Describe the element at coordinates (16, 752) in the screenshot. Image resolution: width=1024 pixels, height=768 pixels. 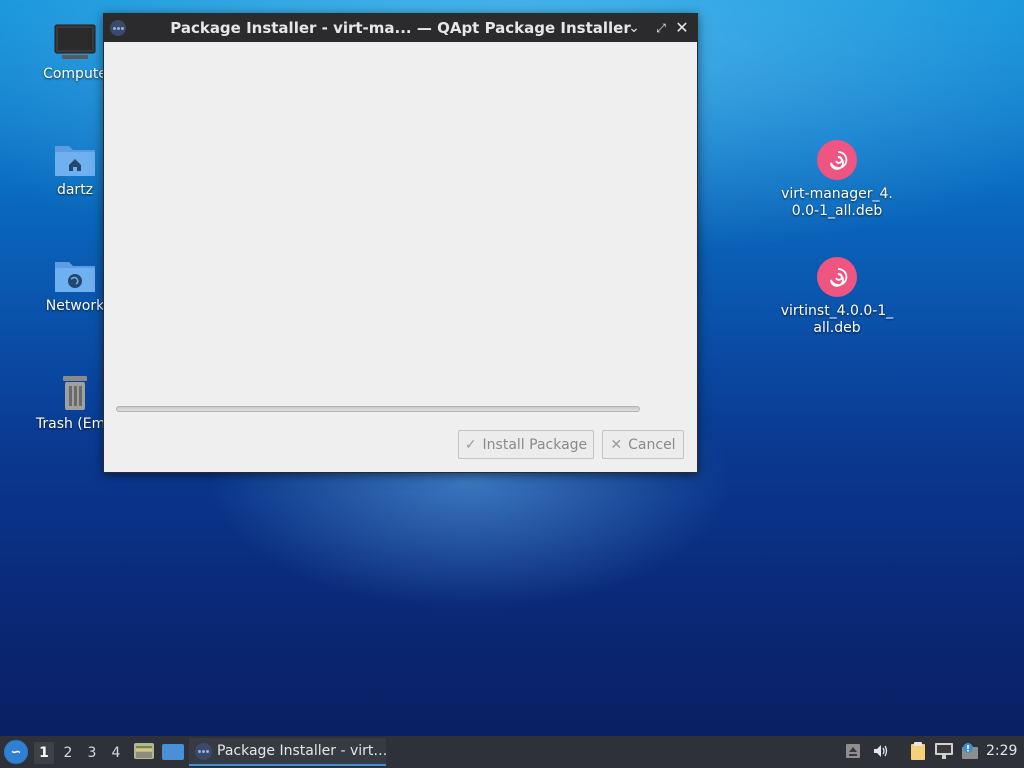
I see `start-menu-icon: ∽` at that location.